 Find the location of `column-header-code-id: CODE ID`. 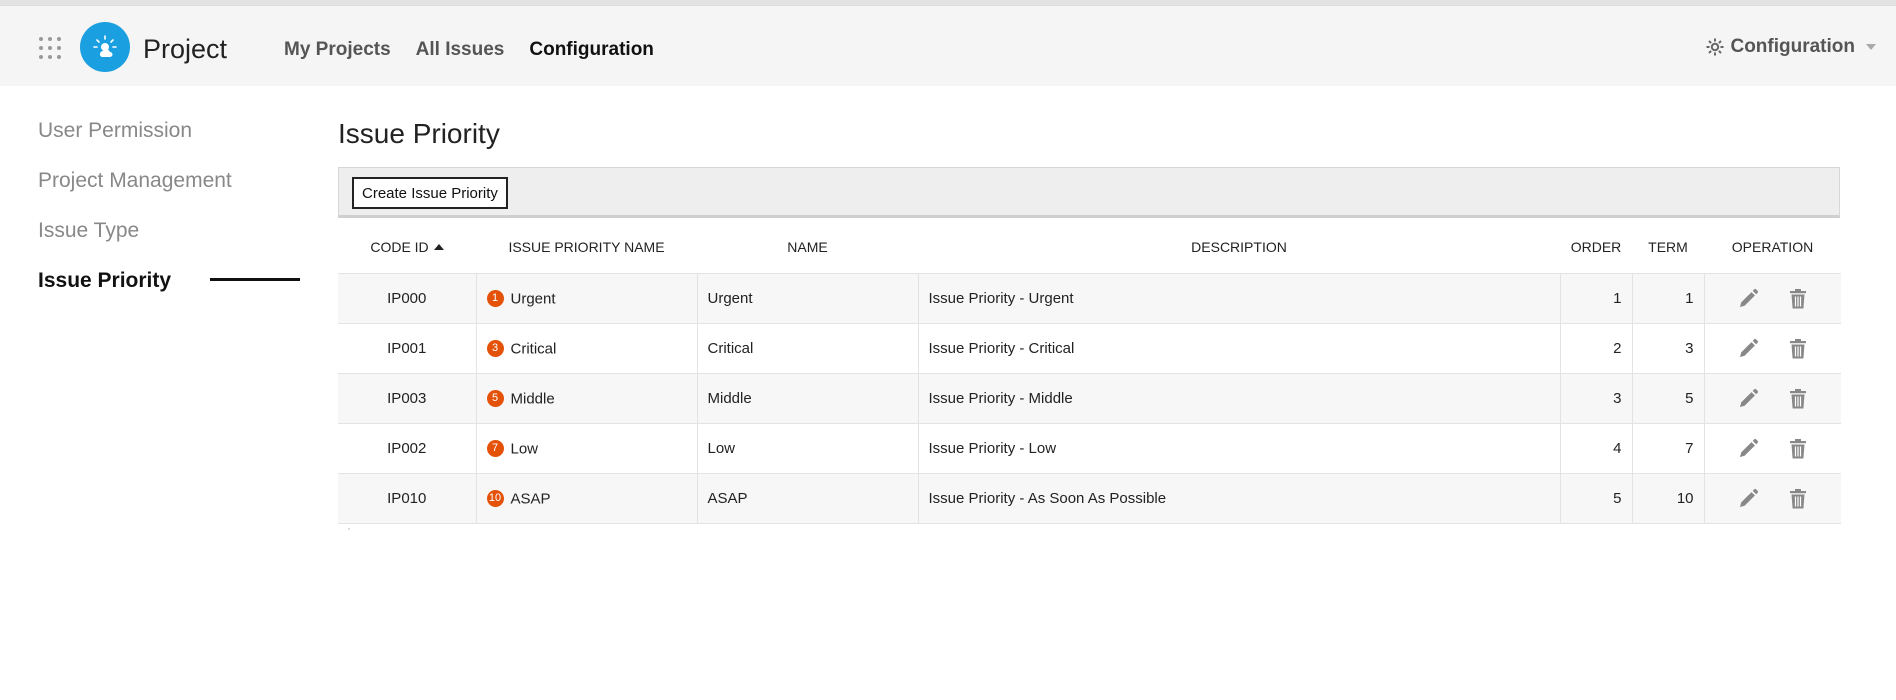

column-header-code-id: CODE ID is located at coordinates (407, 247).